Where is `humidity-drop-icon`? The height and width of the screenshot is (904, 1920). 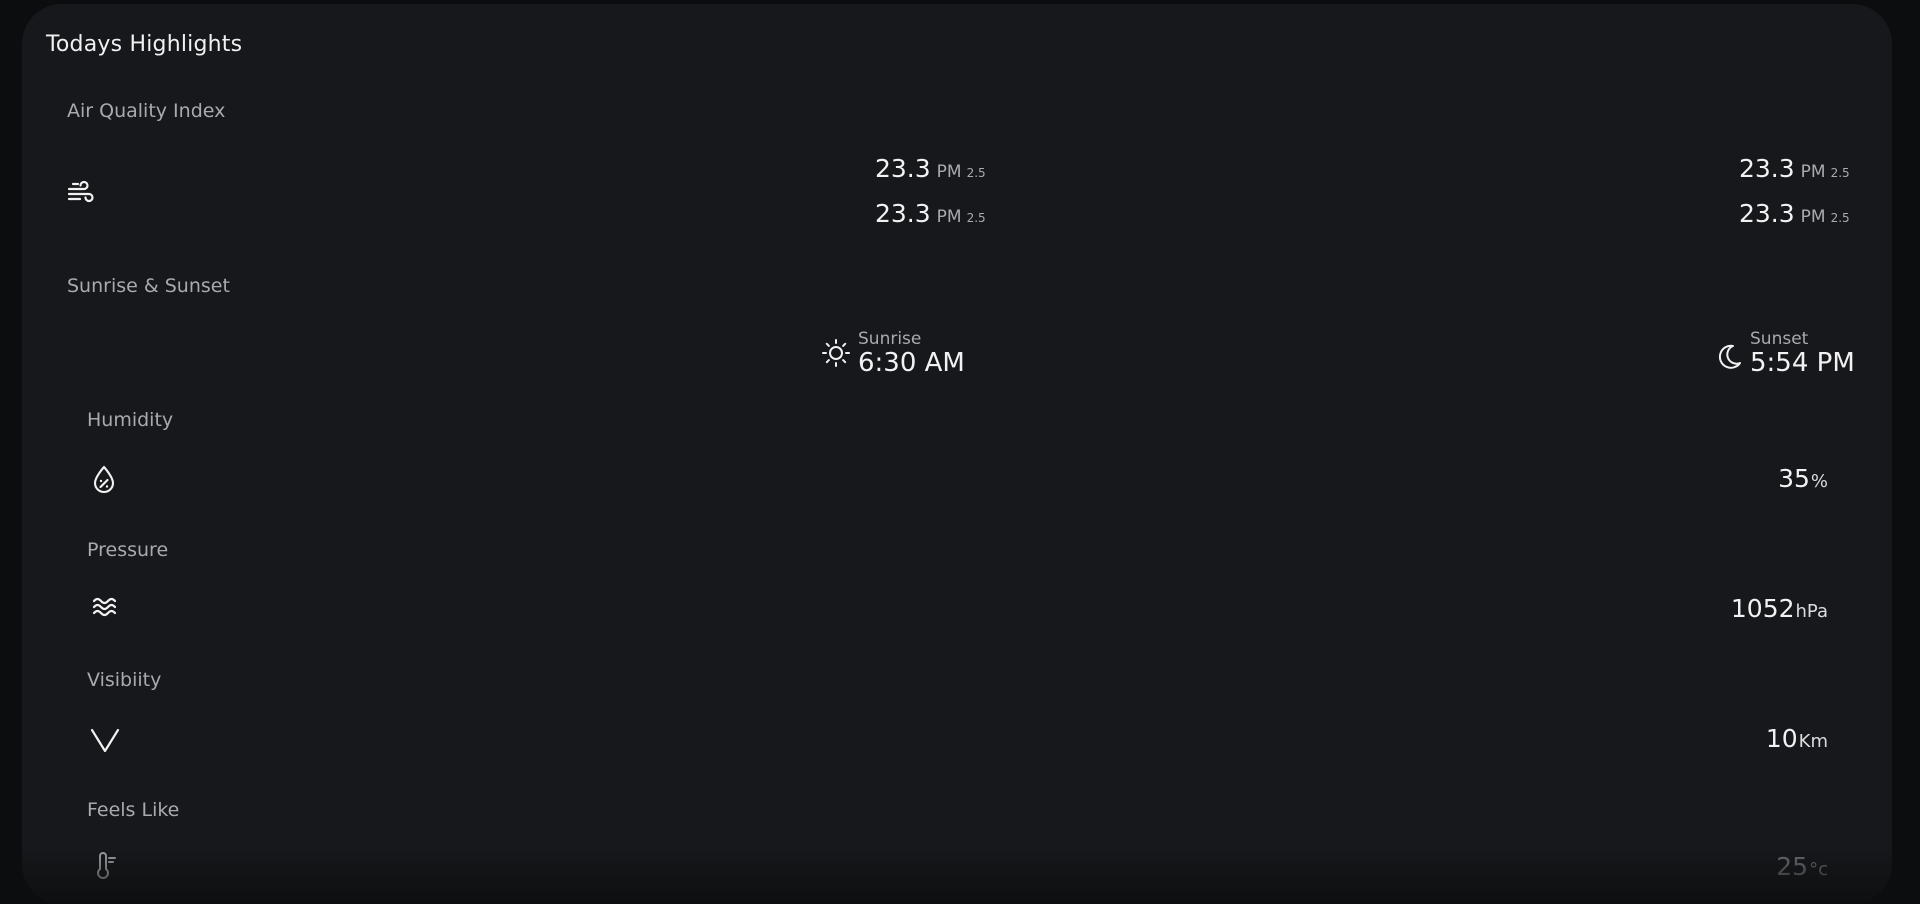
humidity-drop-icon is located at coordinates (104, 479).